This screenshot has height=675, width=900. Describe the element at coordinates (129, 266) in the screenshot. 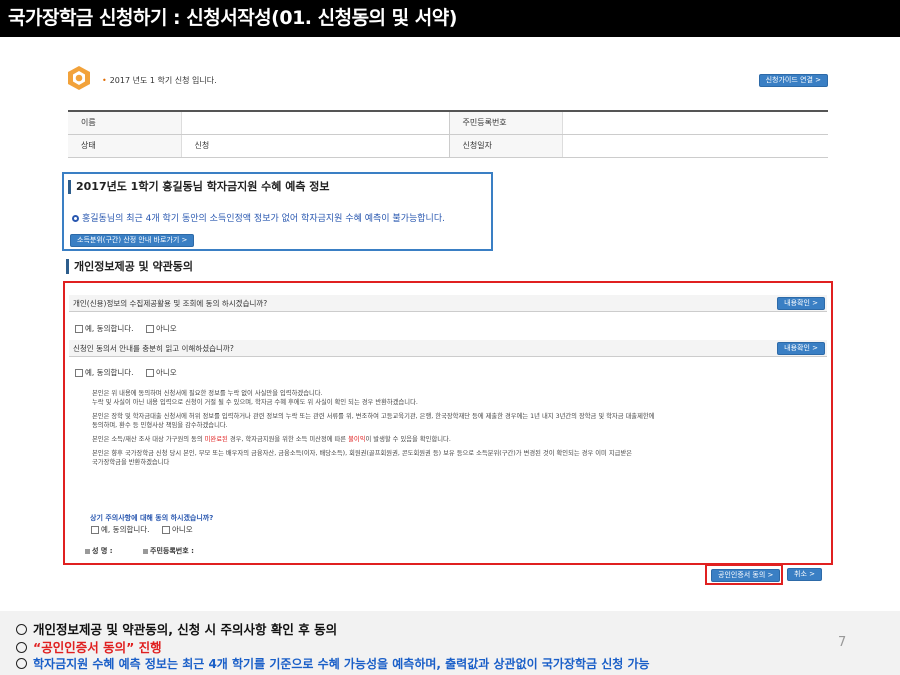

I see `section-title: 개인정보제공 및 약관동의` at that location.